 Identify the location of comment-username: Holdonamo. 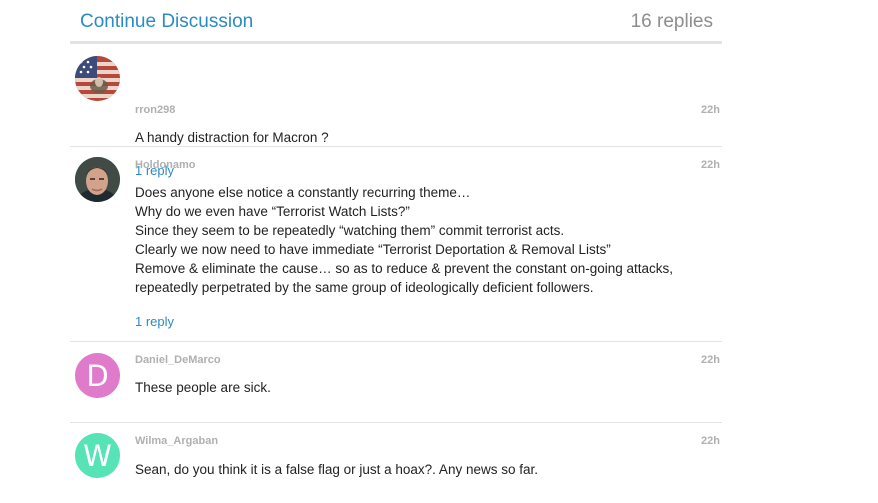
(165, 165).